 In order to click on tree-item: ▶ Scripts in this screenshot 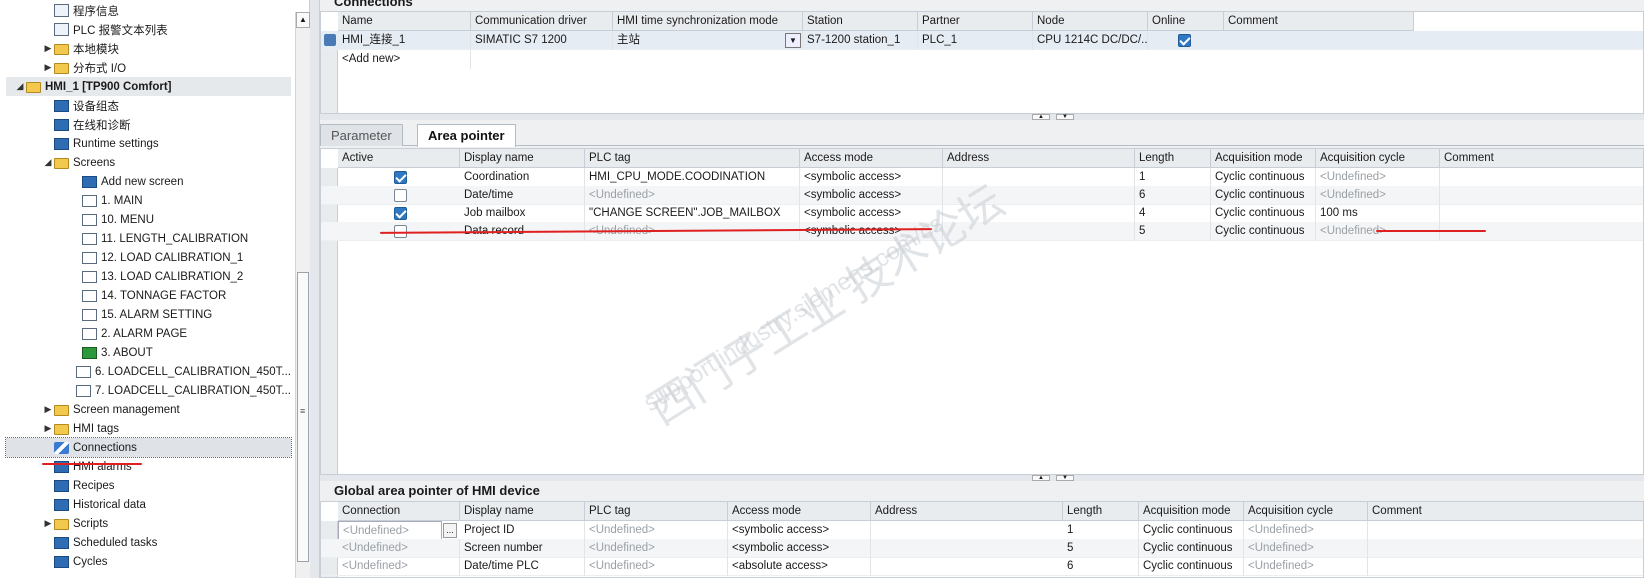, I will do `click(148, 523)`.